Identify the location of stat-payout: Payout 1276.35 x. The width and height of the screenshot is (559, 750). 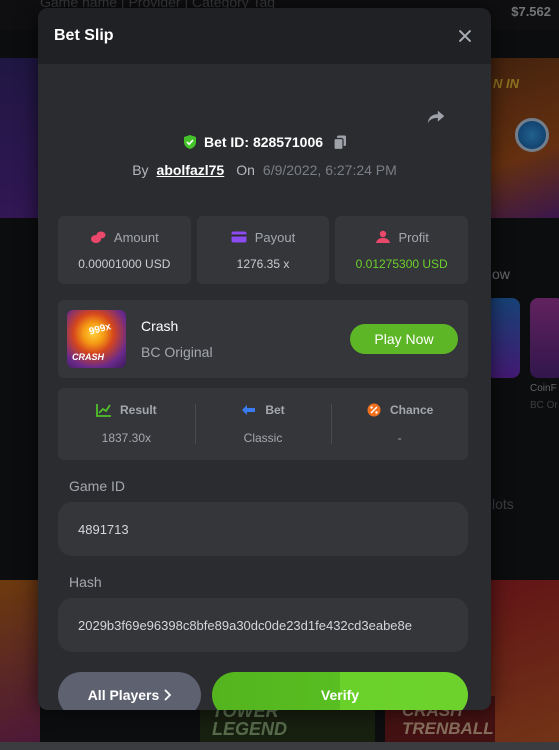
(263, 250).